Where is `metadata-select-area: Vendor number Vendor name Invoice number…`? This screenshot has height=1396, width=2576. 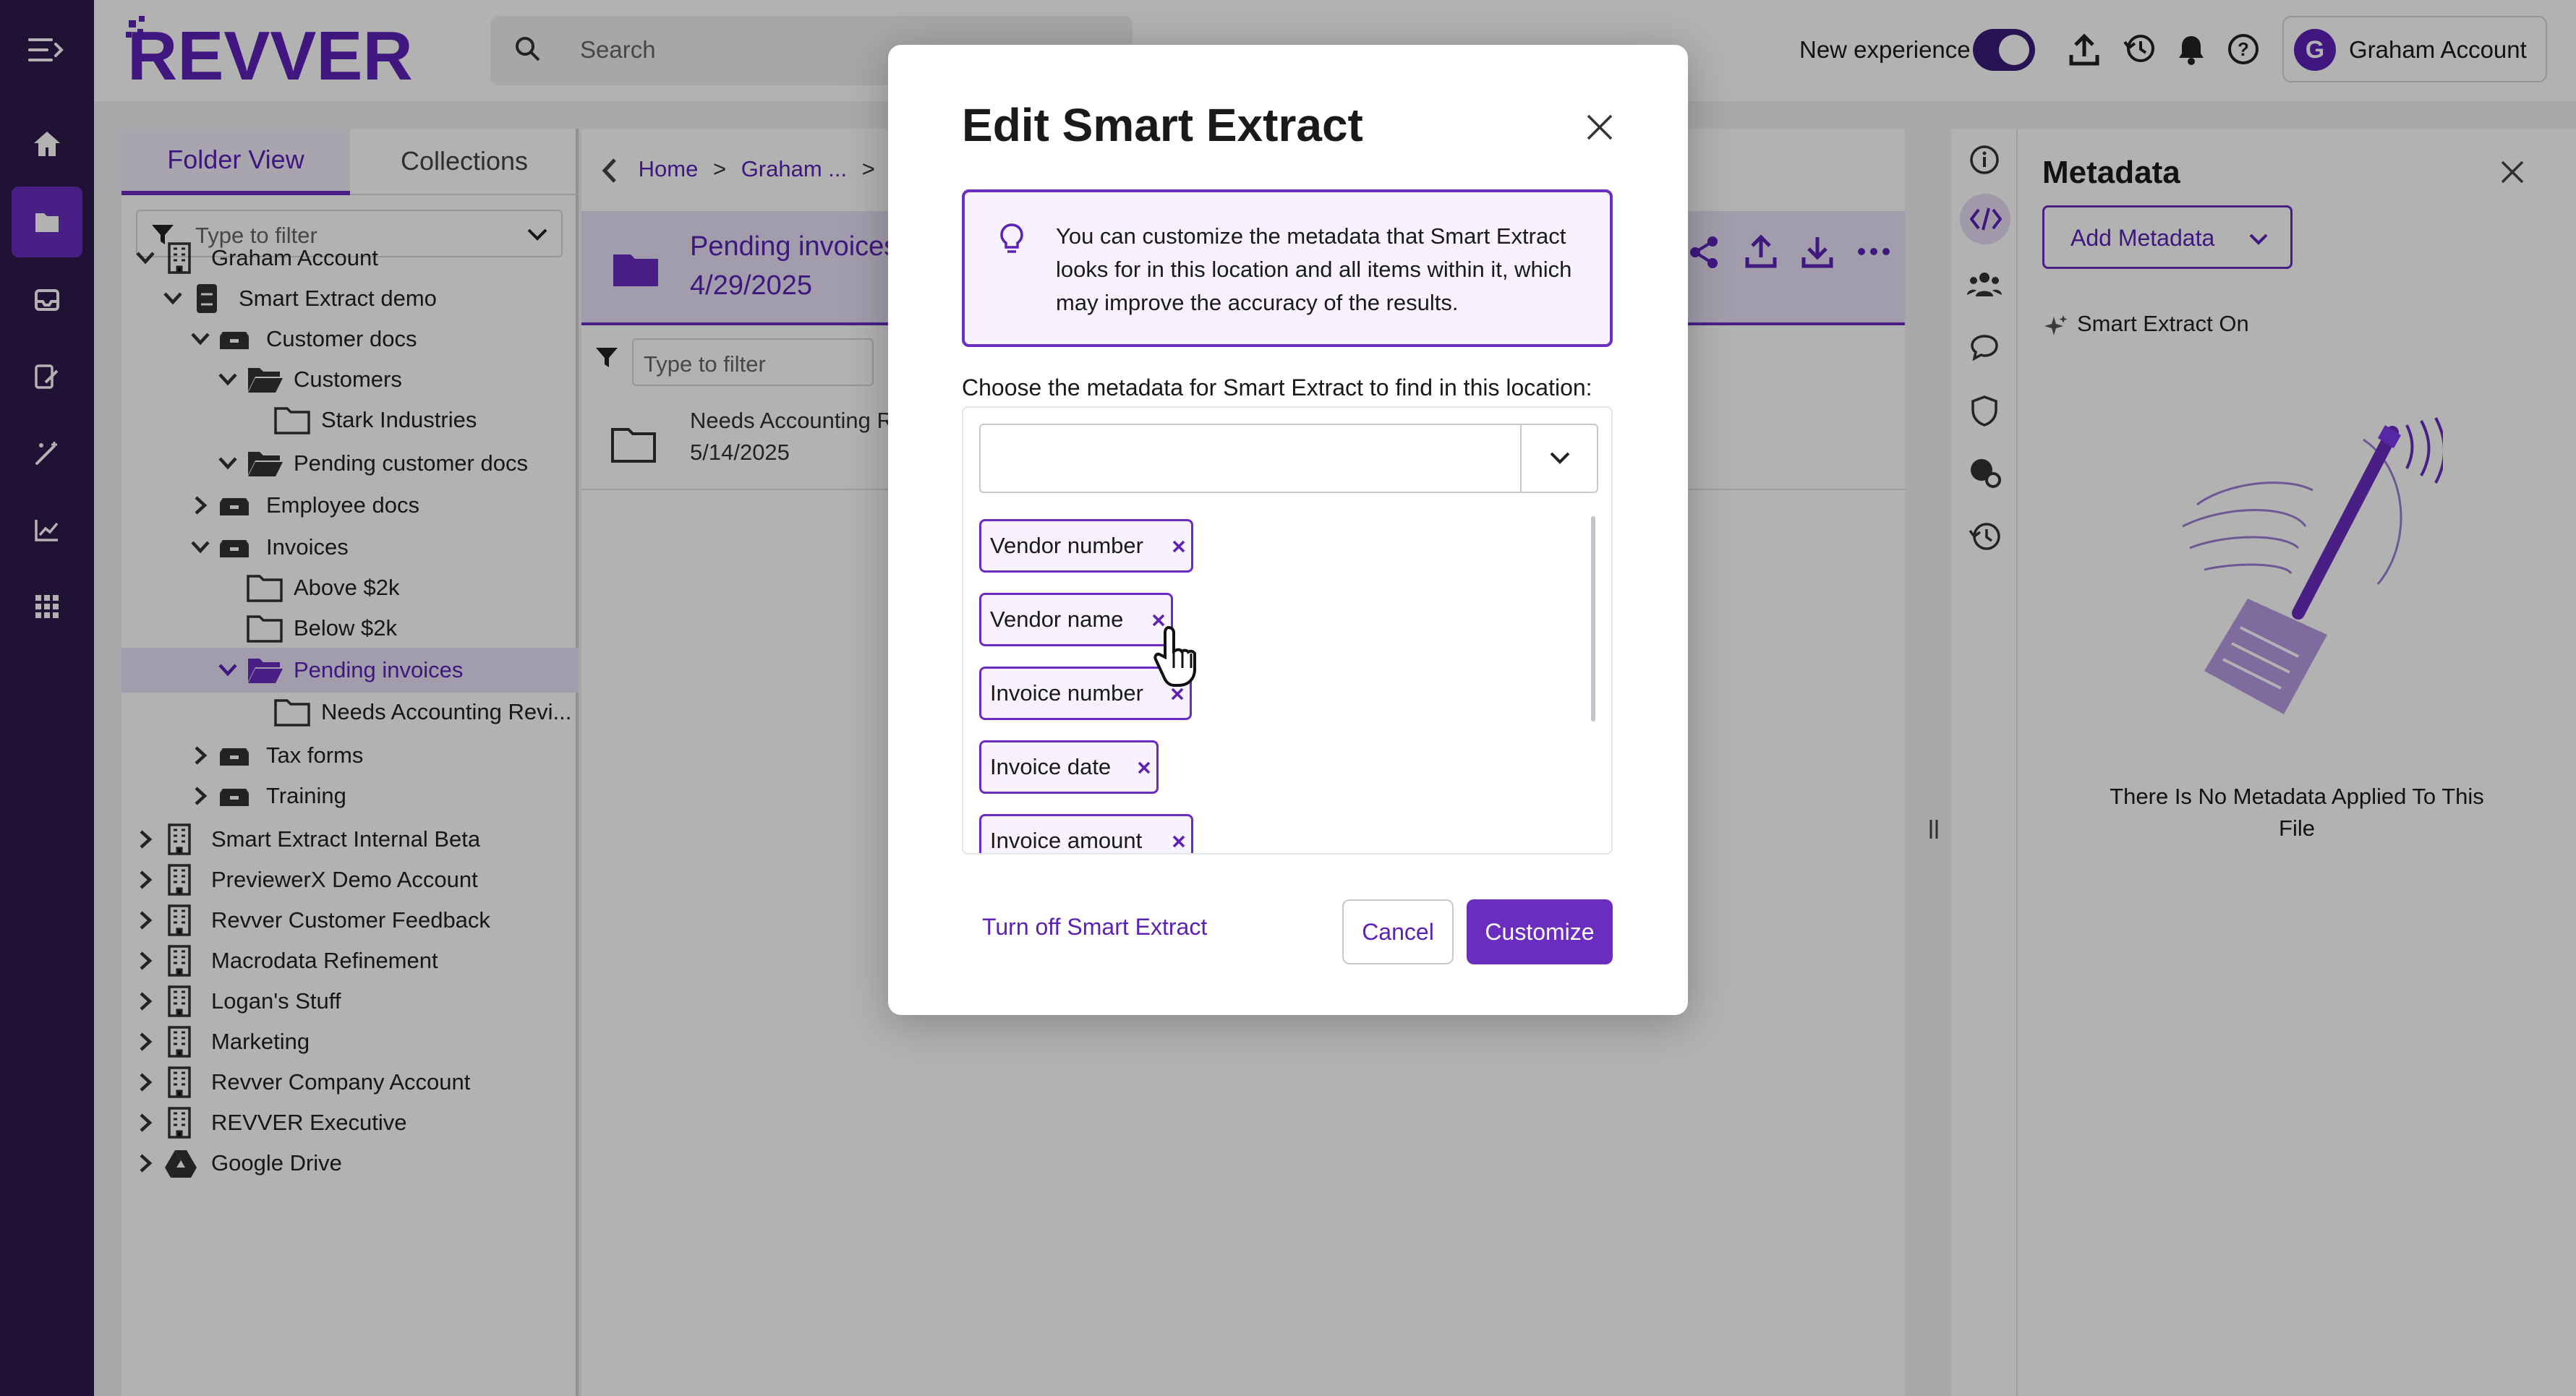 metadata-select-area: Vendor number Vendor name Invoice number… is located at coordinates (1288, 630).